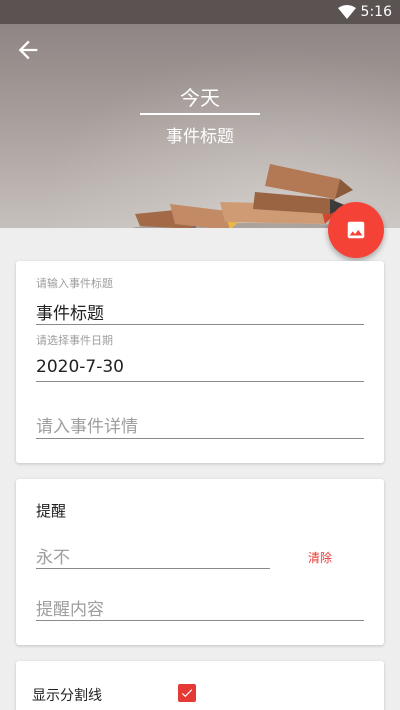  What do you see at coordinates (70, 607) in the screenshot?
I see `reminder-content-field: 提醒内容` at bounding box center [70, 607].